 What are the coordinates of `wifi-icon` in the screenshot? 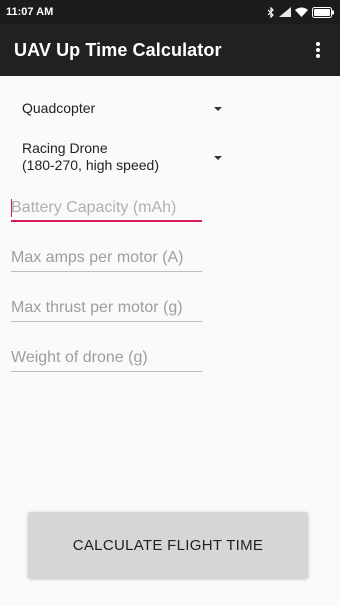 It's located at (301, 12).